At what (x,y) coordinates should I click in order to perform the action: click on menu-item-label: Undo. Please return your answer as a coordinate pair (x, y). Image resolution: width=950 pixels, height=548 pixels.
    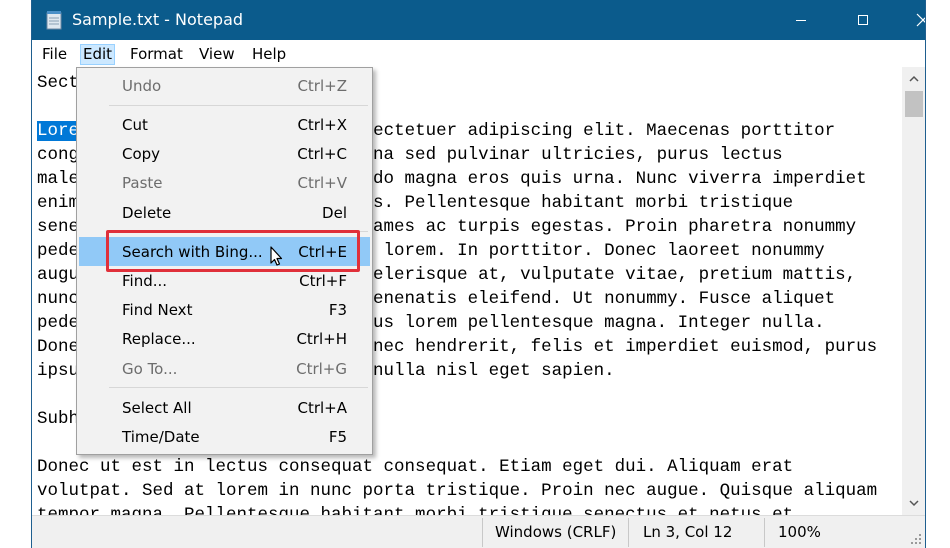
    Looking at the image, I should click on (142, 86).